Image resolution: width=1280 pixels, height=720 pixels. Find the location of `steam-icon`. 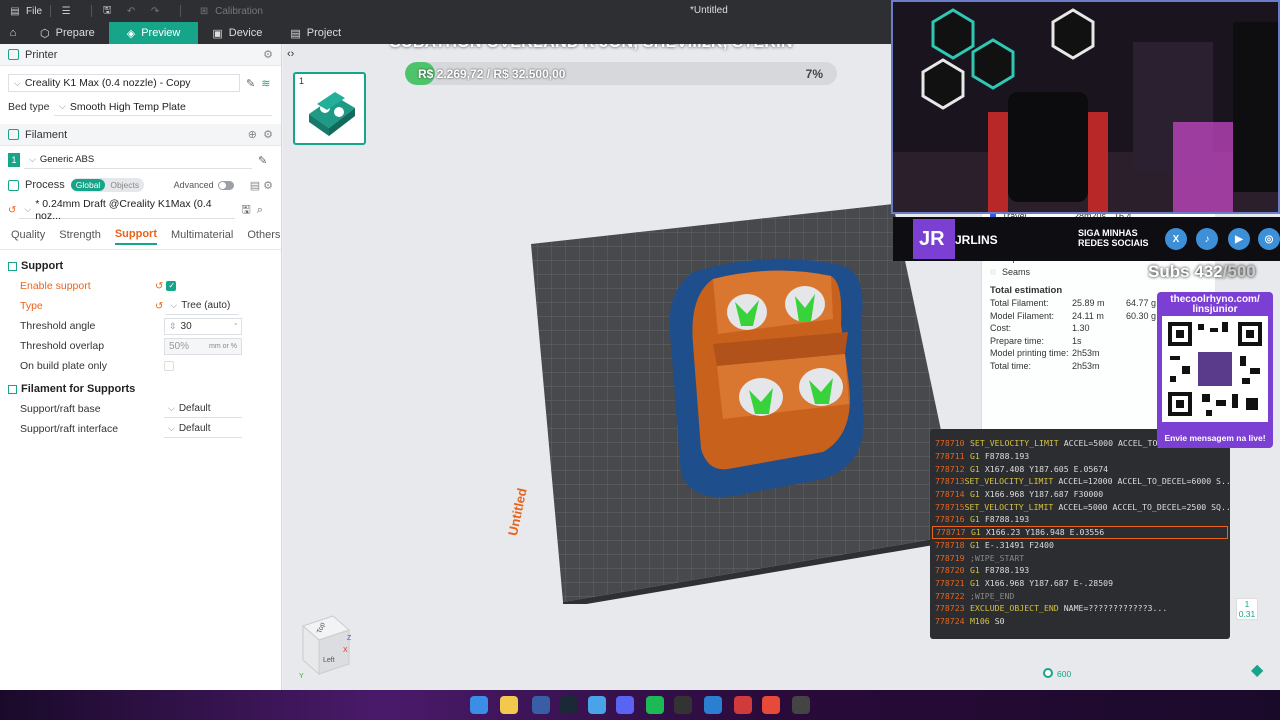

steam-icon is located at coordinates (569, 705).